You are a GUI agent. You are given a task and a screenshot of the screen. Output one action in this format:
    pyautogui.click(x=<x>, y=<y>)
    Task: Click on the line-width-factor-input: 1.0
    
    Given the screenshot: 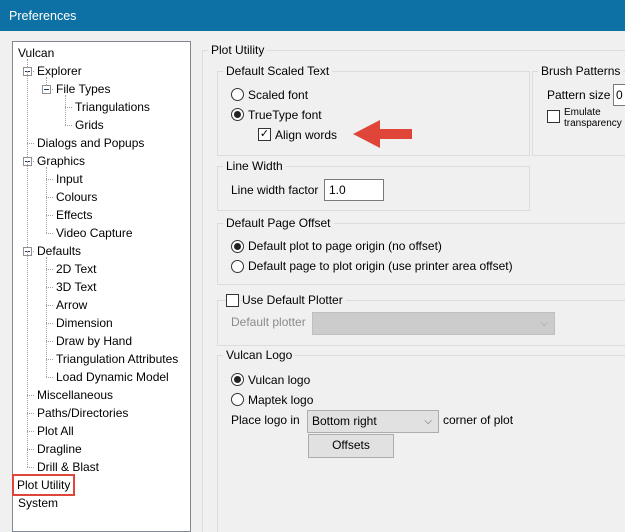 What is the action you would take?
    pyautogui.click(x=354, y=190)
    